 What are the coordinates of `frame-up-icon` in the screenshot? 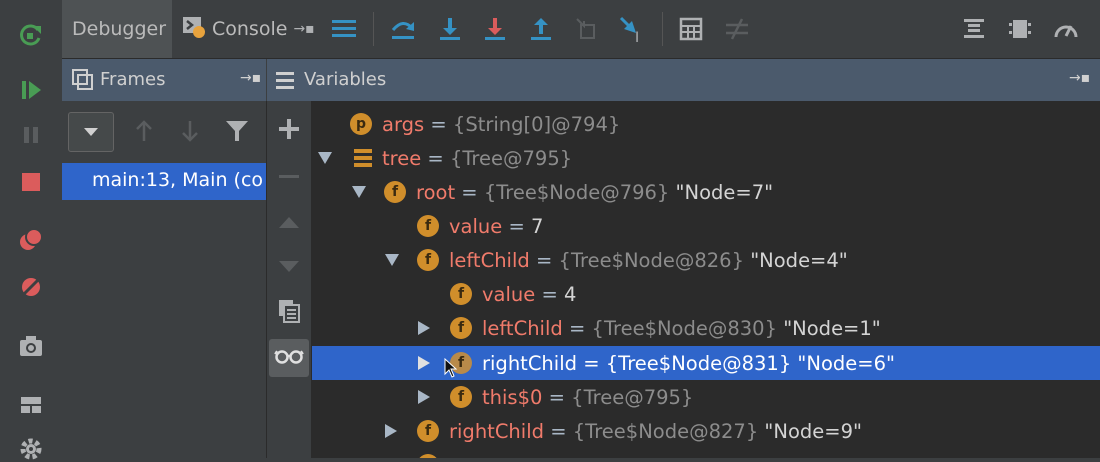 It's located at (144, 133).